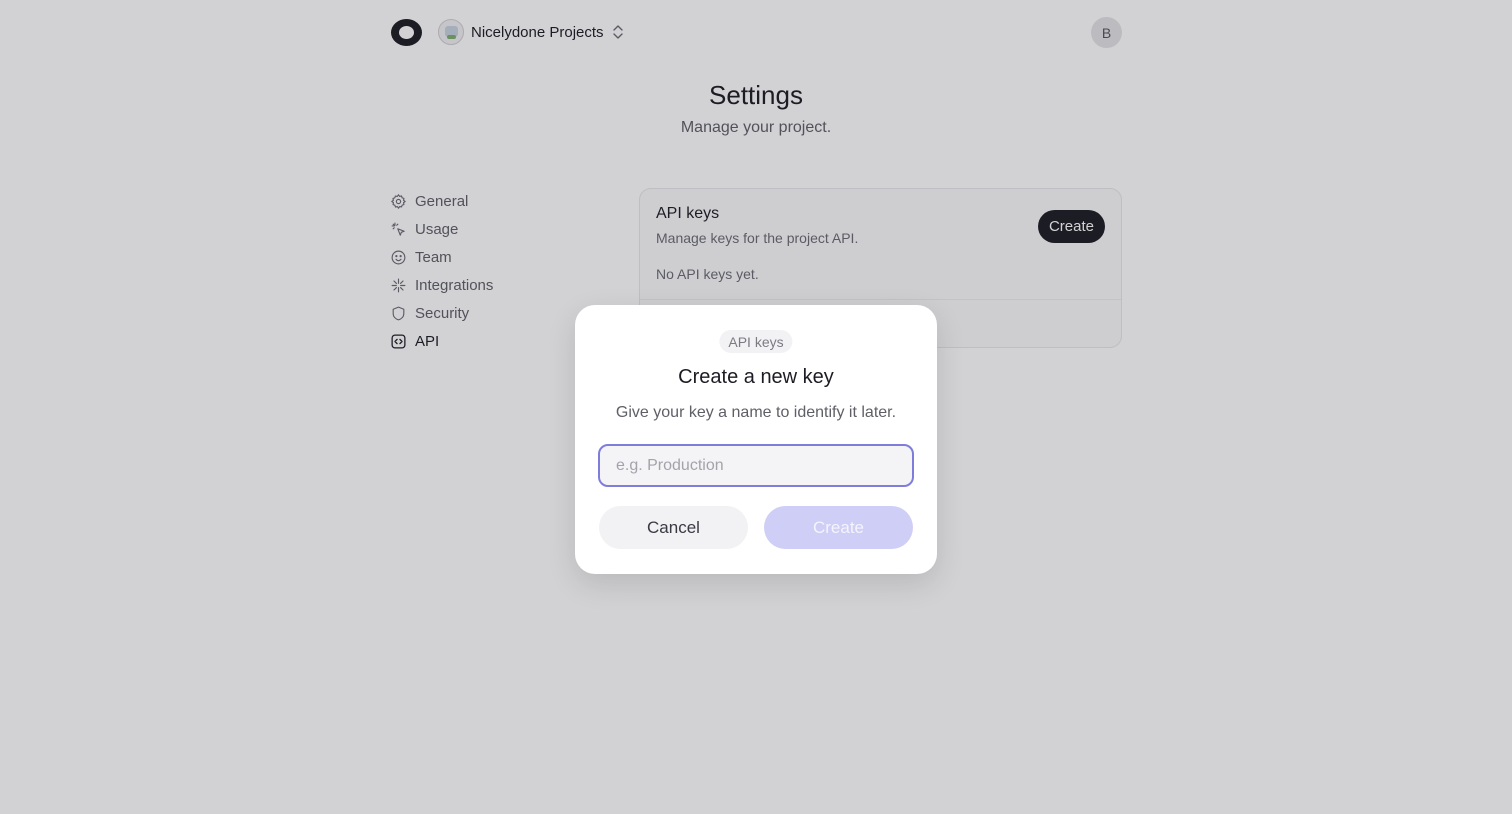 The width and height of the screenshot is (1512, 814). I want to click on create-button: Create, so click(838, 527).